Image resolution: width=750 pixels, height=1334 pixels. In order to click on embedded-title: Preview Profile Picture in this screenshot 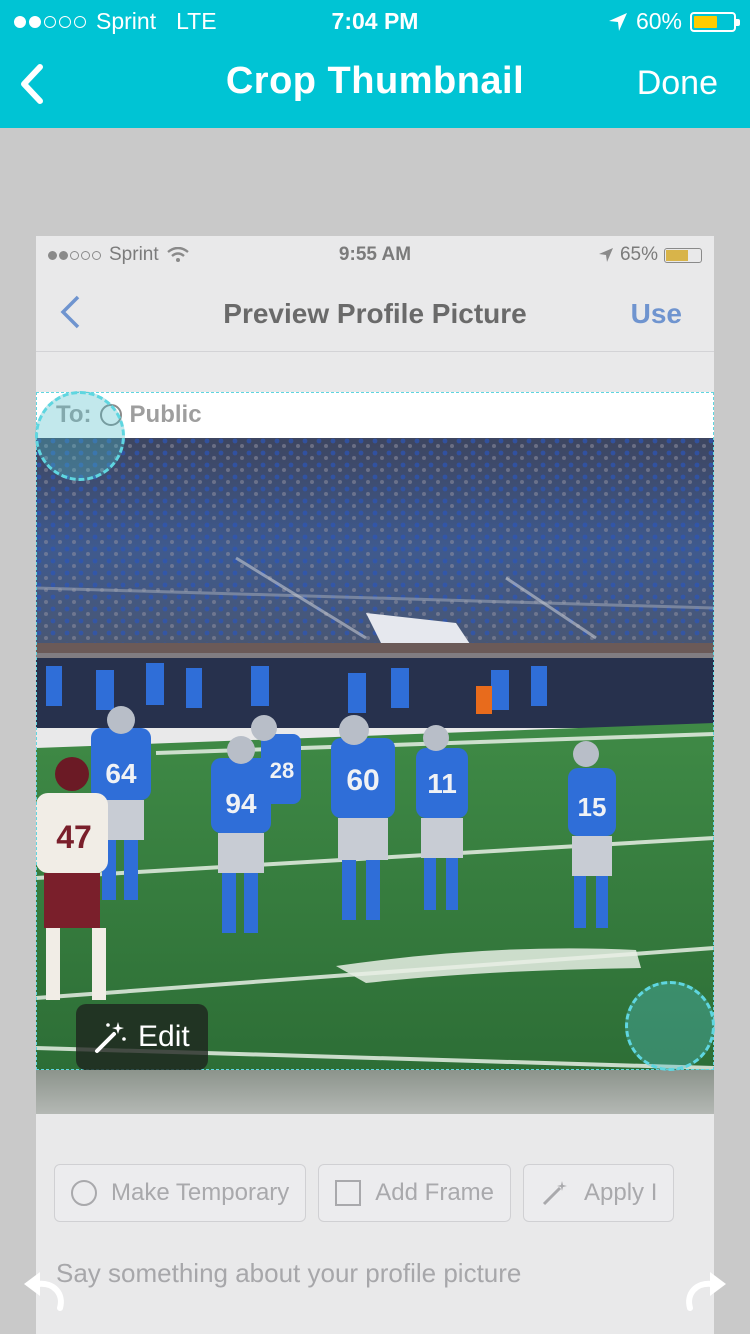, I will do `click(375, 313)`.